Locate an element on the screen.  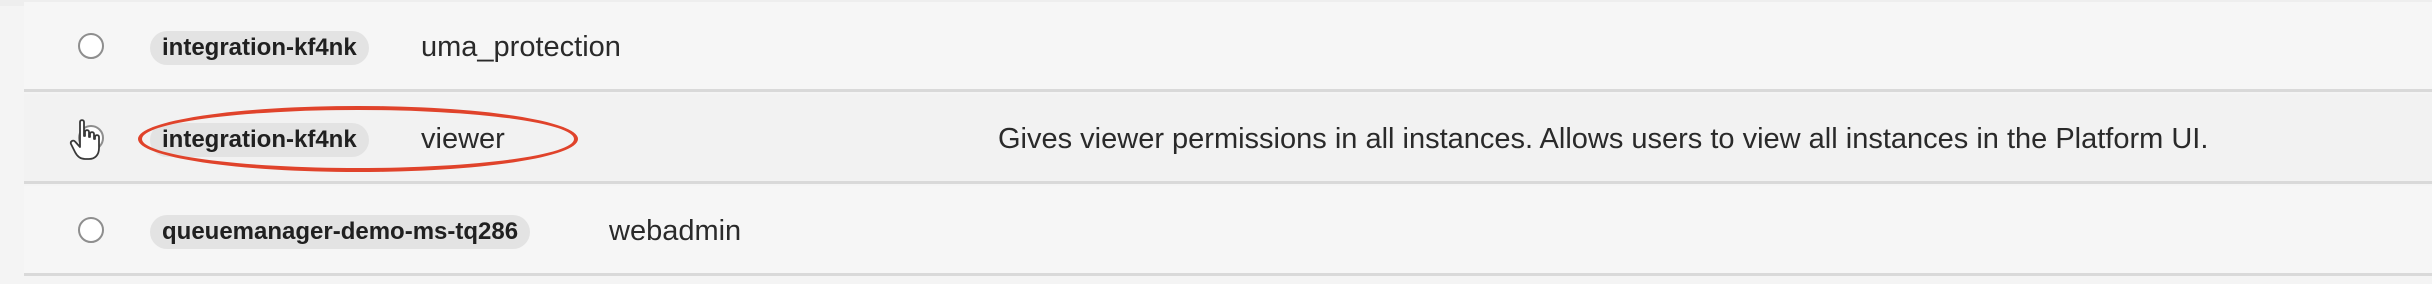
client-id-chip: queuemanager-demo-ms-tq286 is located at coordinates (340, 232).